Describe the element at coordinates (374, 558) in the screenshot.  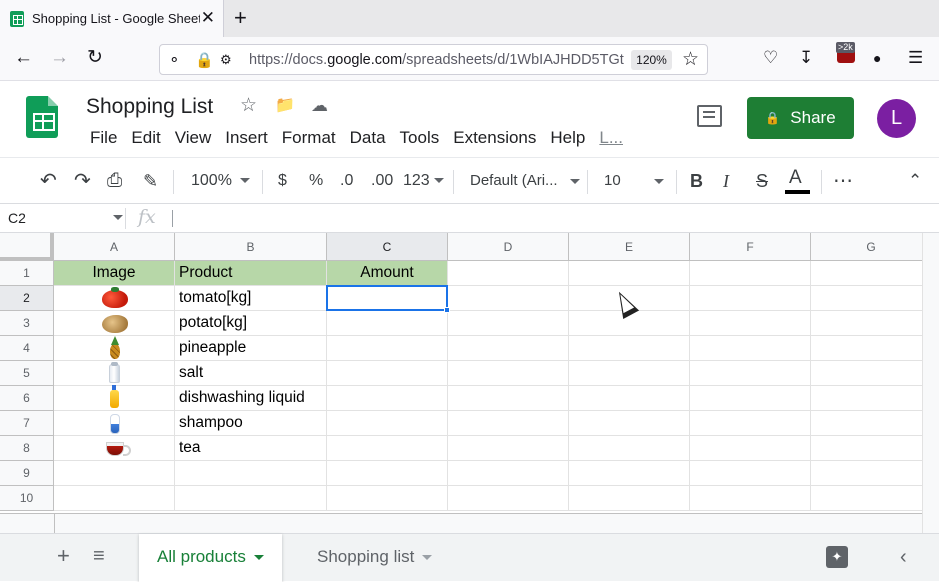
I see `tab-shopping-list: Shopping list` at that location.